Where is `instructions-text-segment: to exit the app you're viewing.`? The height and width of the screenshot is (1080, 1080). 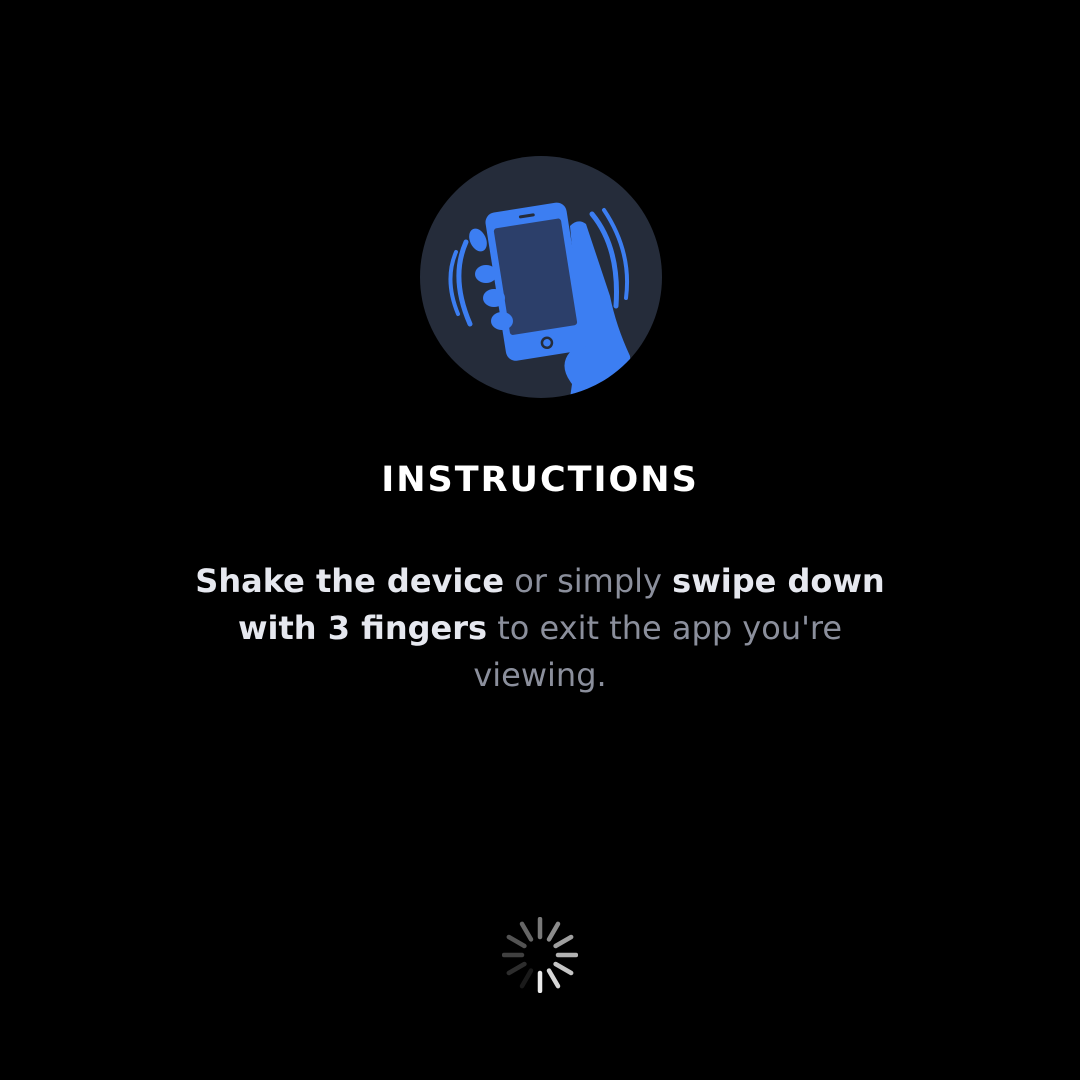 instructions-text-segment: to exit the app you're viewing. is located at coordinates (658, 651).